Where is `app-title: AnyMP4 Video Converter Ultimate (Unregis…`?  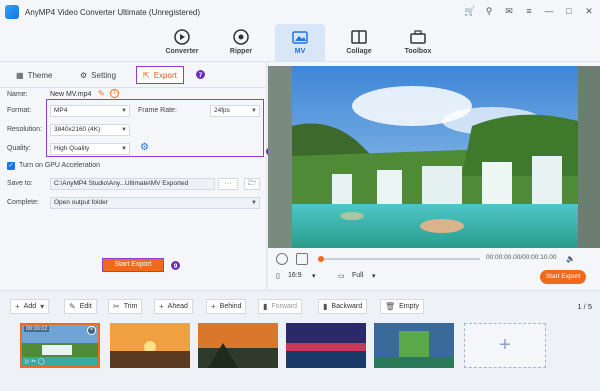
app-title: AnyMP4 Video Converter Ultimate (Unregis… is located at coordinates (113, 12).